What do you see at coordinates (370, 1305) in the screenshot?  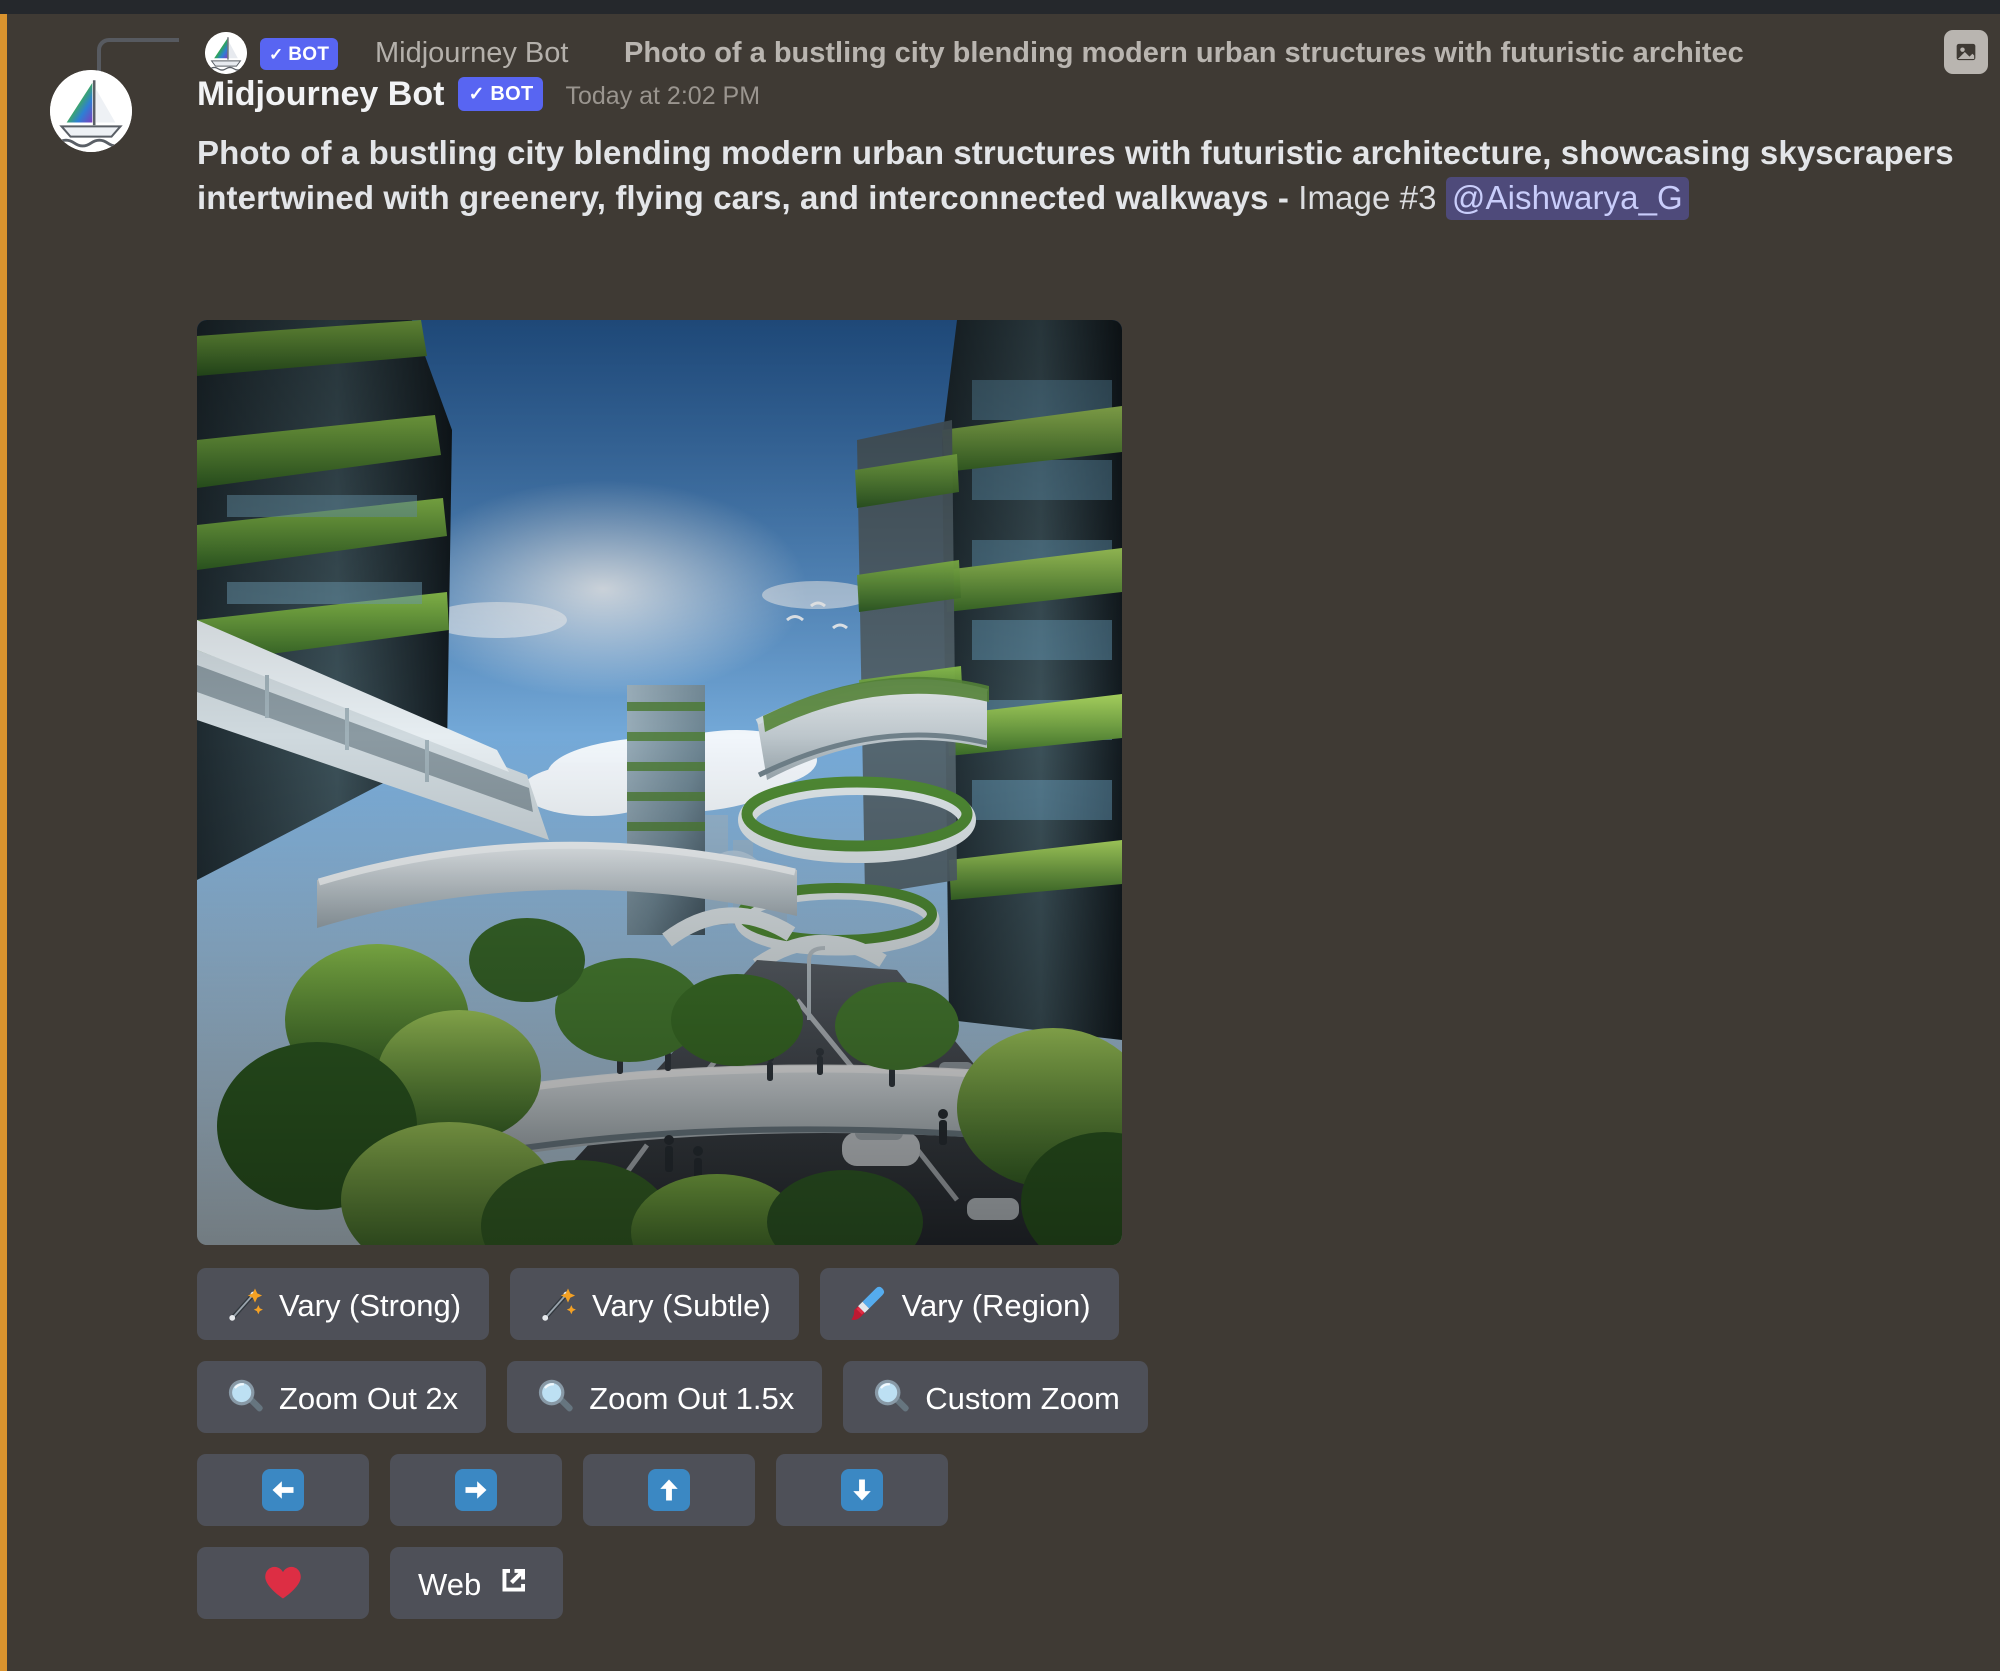 I see `vary-strong-label: Vary (Strong)` at bounding box center [370, 1305].